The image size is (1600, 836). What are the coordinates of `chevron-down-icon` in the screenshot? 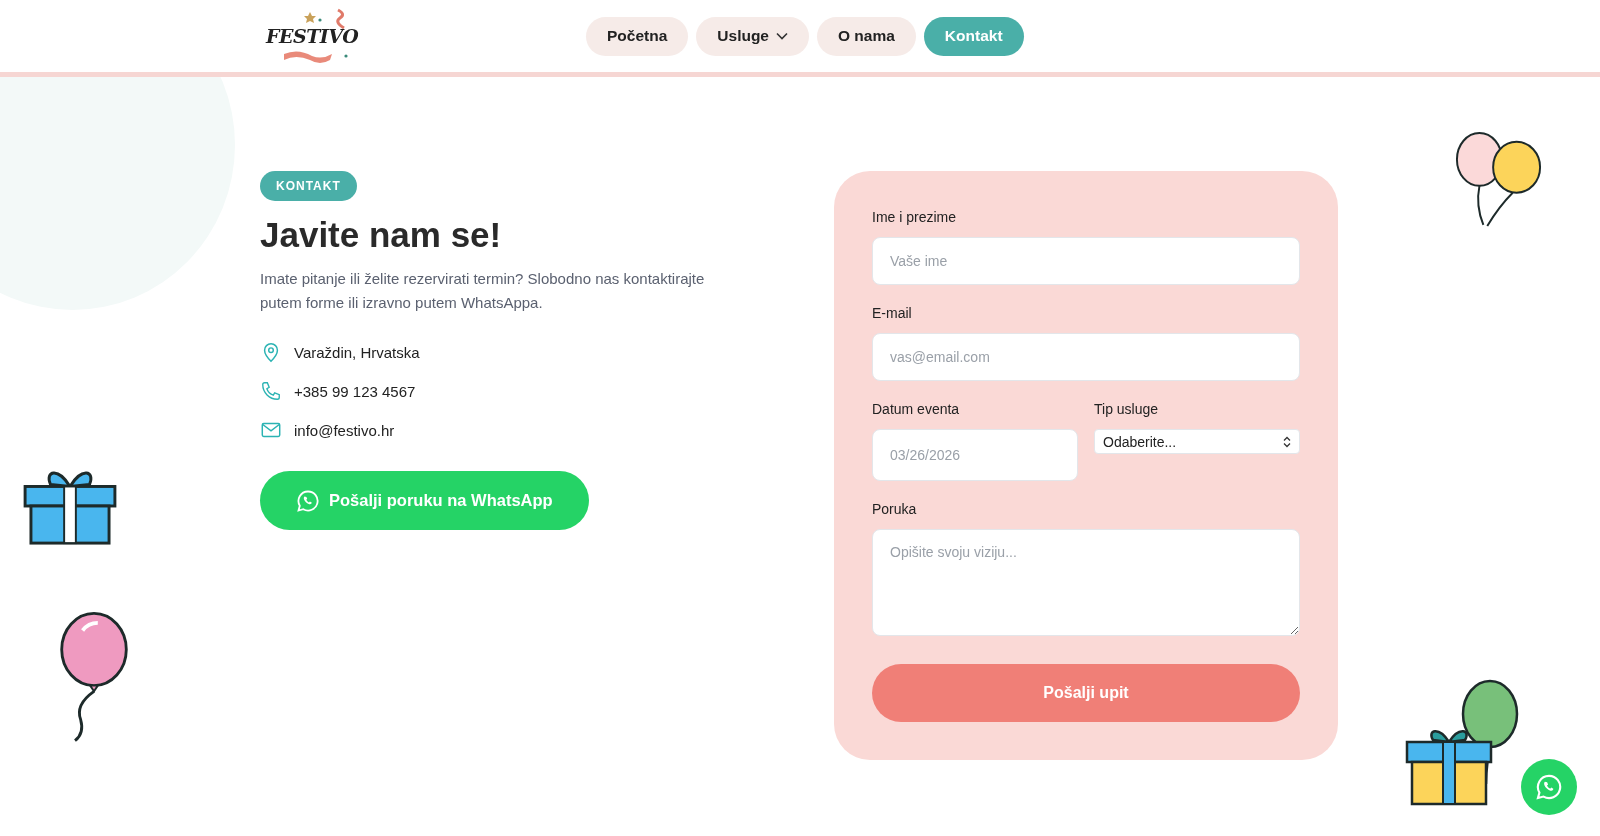 It's located at (782, 36).